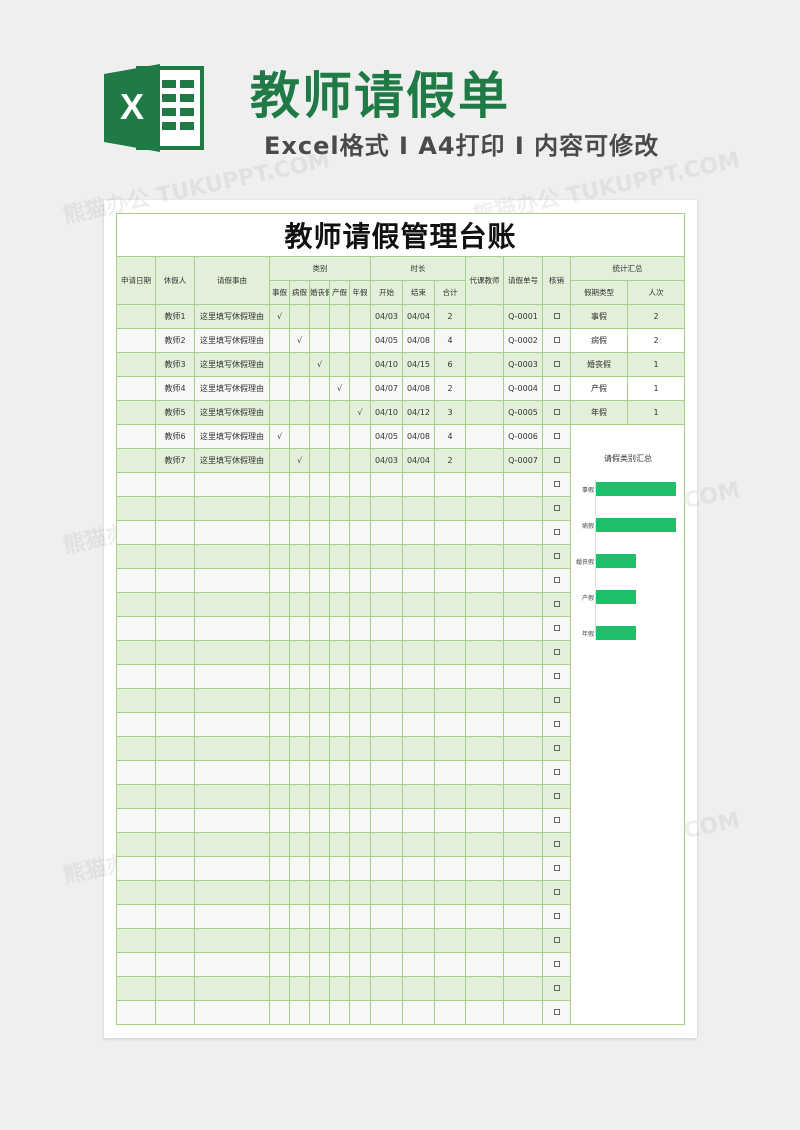 The image size is (800, 1130). Describe the element at coordinates (450, 460) in the screenshot. I see `cell-total: 2` at that location.